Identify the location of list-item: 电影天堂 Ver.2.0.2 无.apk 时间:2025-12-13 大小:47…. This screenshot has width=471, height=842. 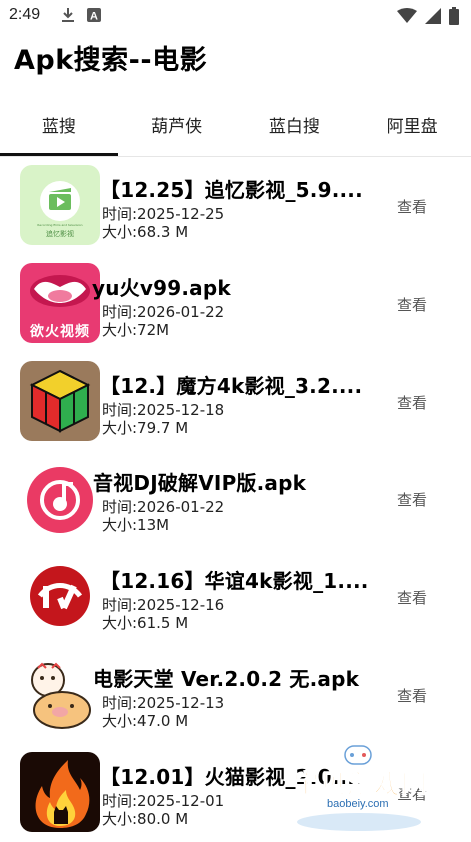
(235, 695).